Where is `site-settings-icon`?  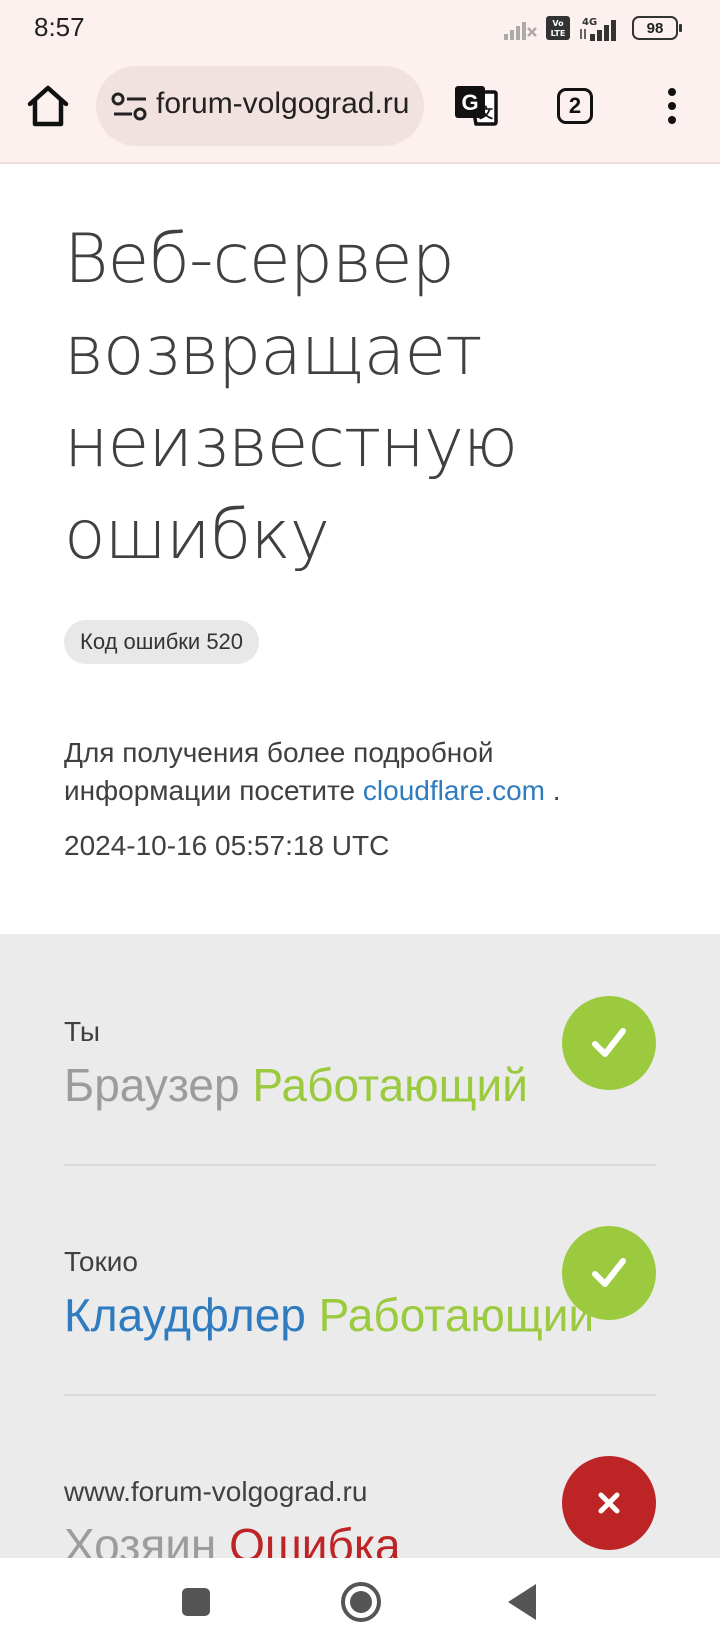
site-settings-icon is located at coordinates (129, 106).